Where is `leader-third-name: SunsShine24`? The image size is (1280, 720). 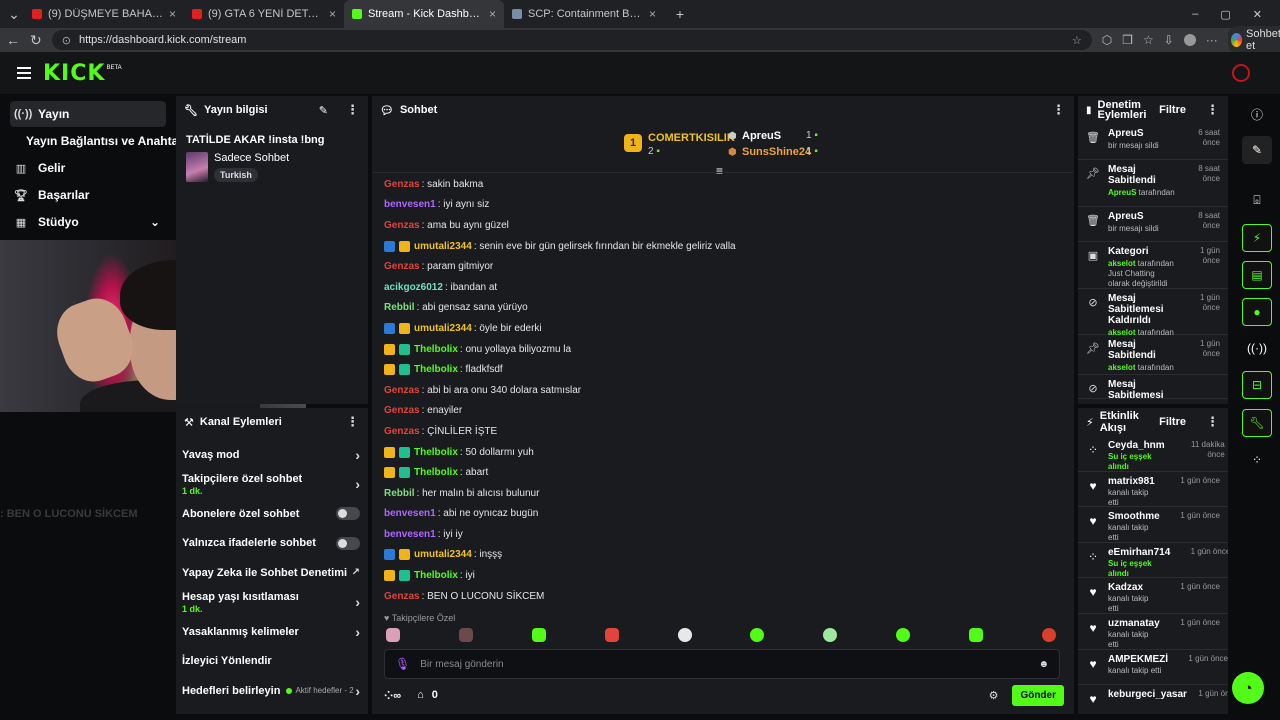 leader-third-name: SunsShine24 is located at coordinates (776, 152).